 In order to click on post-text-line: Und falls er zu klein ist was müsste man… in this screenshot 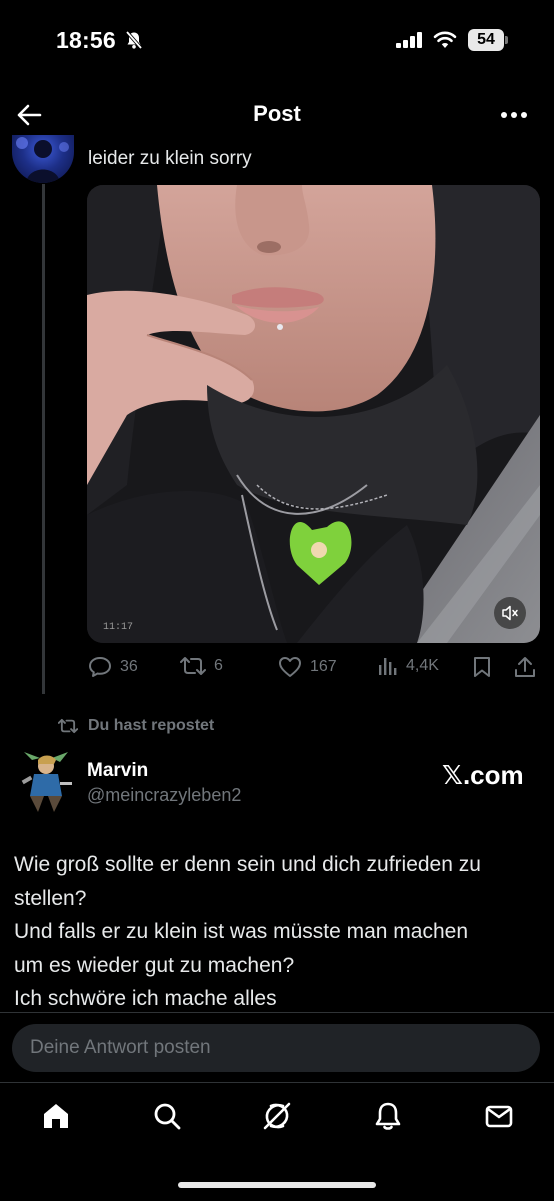, I will do `click(241, 931)`.